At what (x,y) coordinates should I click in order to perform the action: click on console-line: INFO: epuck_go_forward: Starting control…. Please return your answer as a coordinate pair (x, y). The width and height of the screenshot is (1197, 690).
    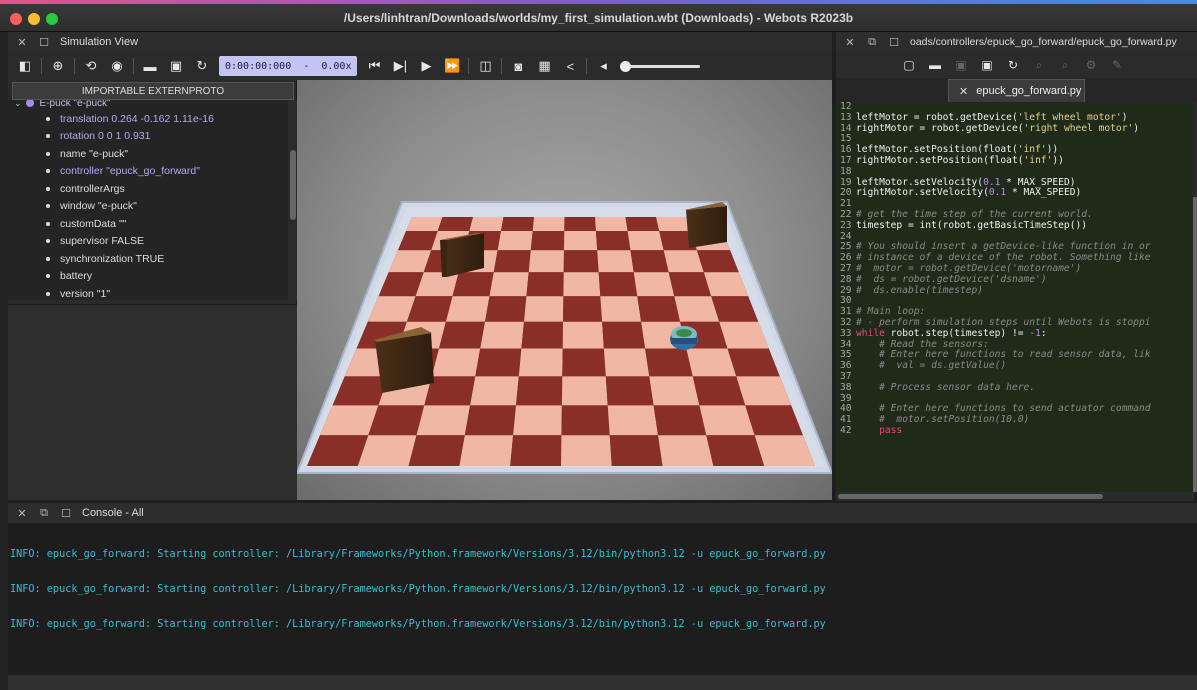
    Looking at the image, I should click on (418, 589).